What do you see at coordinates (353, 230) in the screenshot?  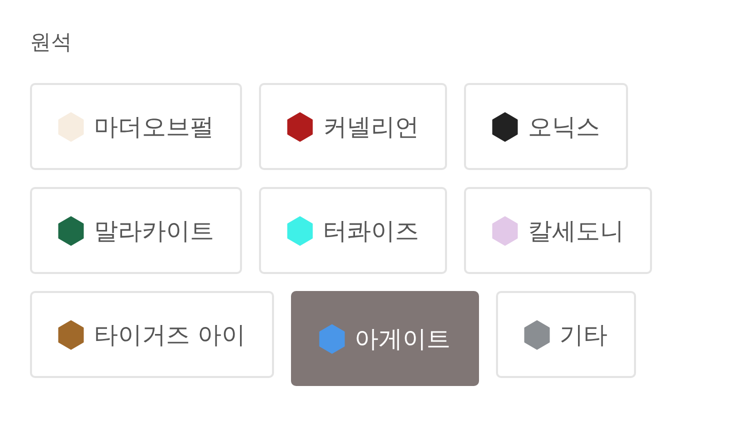 I see `gemstone-option: 터콰이즈` at bounding box center [353, 230].